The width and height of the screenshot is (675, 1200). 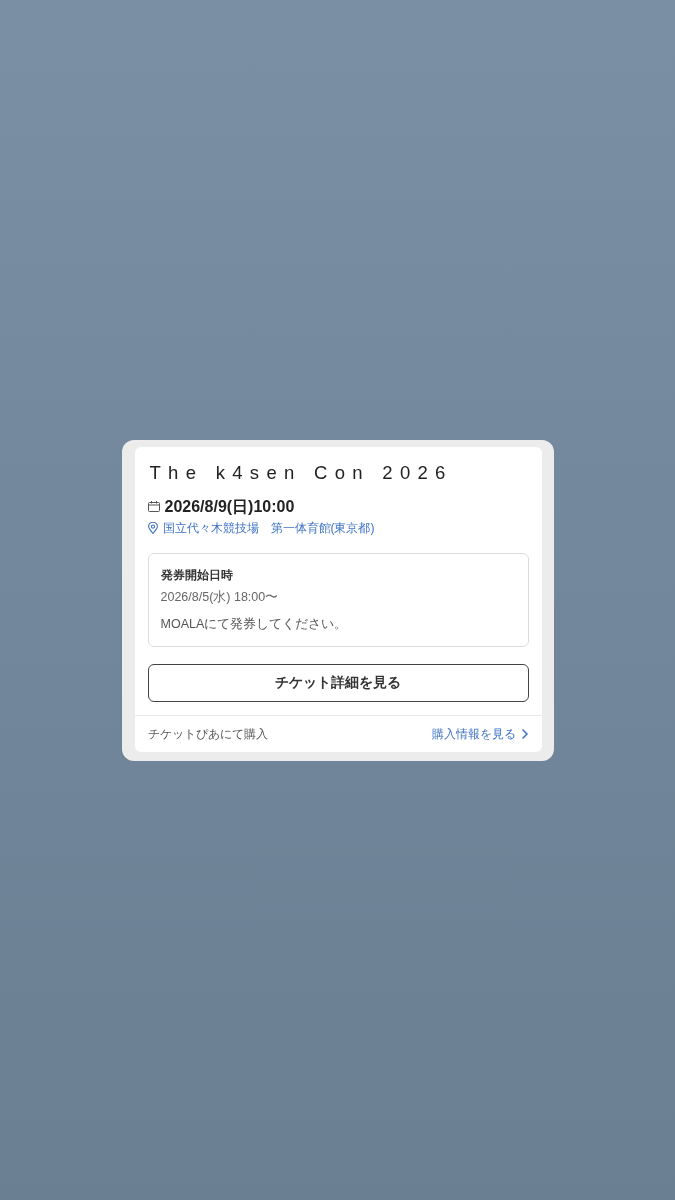 I want to click on purchase-info-link: 購入情報を見る, so click(x=479, y=733).